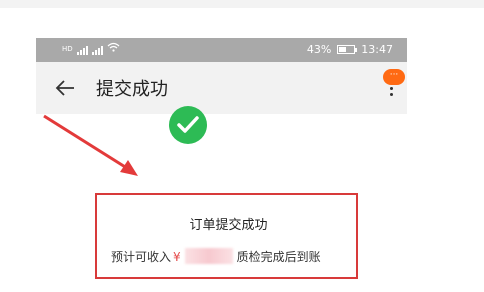  I want to click on order-success-heading: 订单提交成功, so click(228, 225).